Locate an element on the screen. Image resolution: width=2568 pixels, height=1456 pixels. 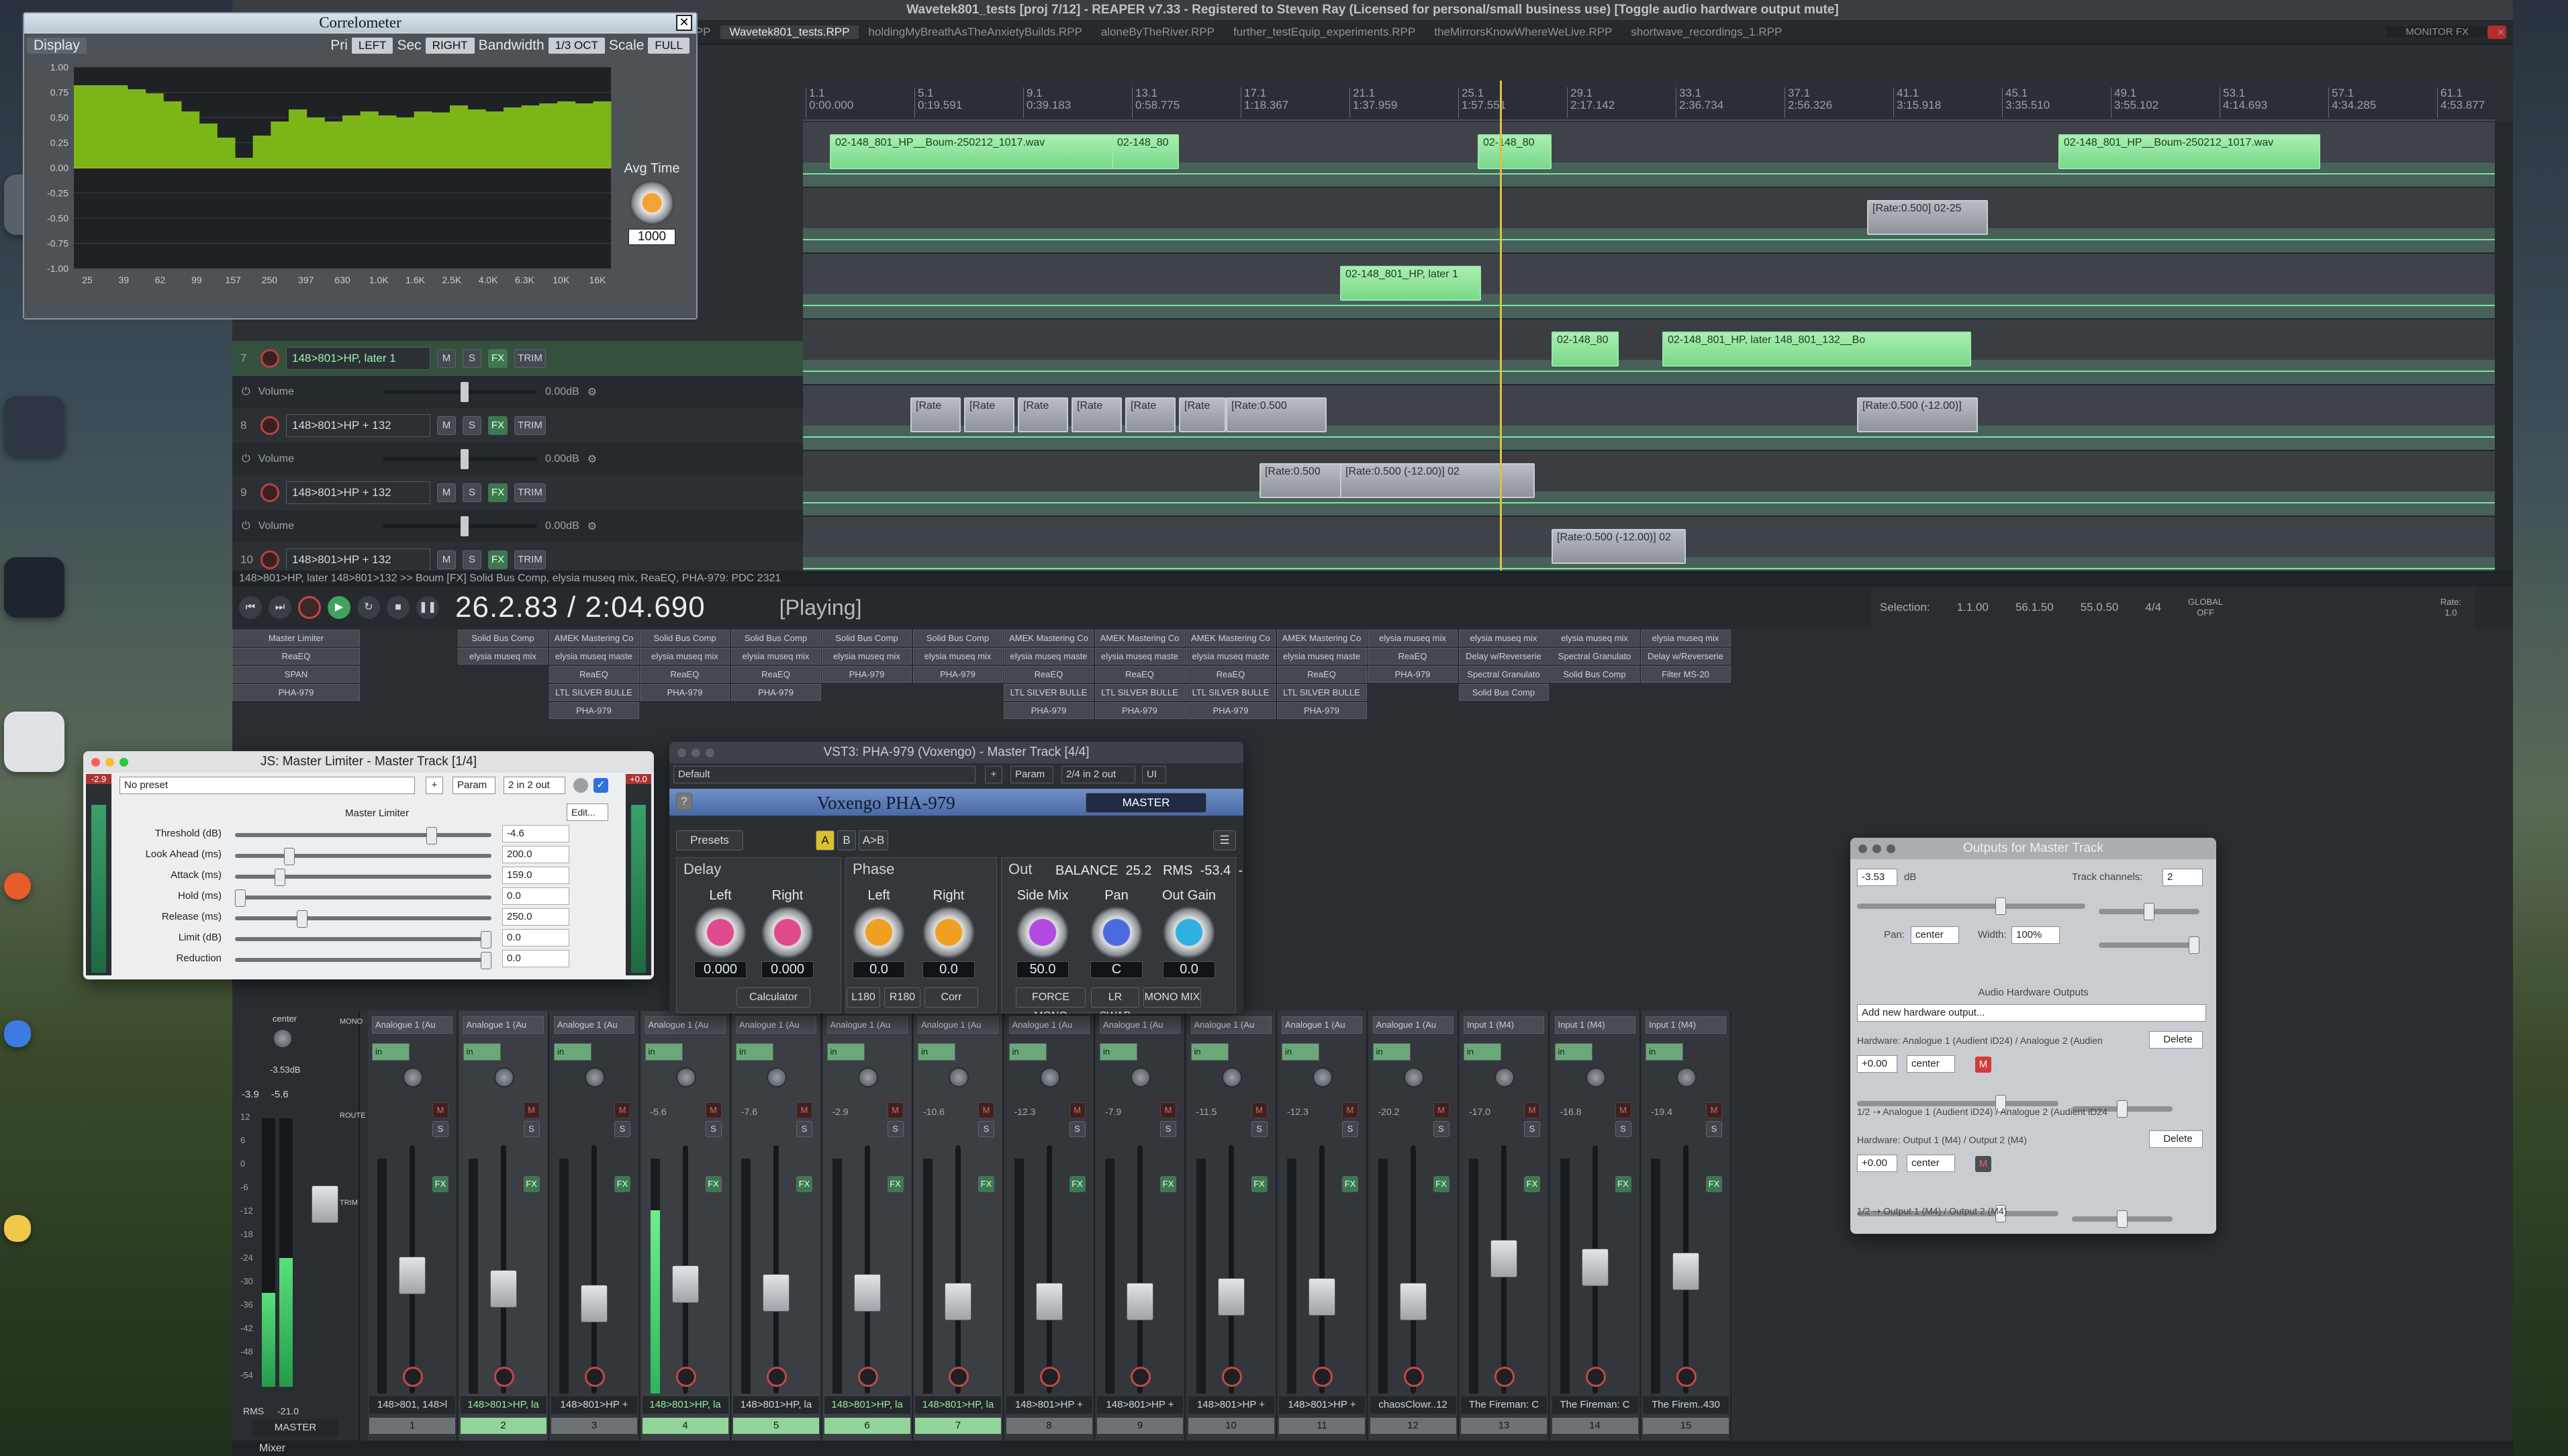
strip-name: 148>801>HP + is located at coordinates (1322, 1405).